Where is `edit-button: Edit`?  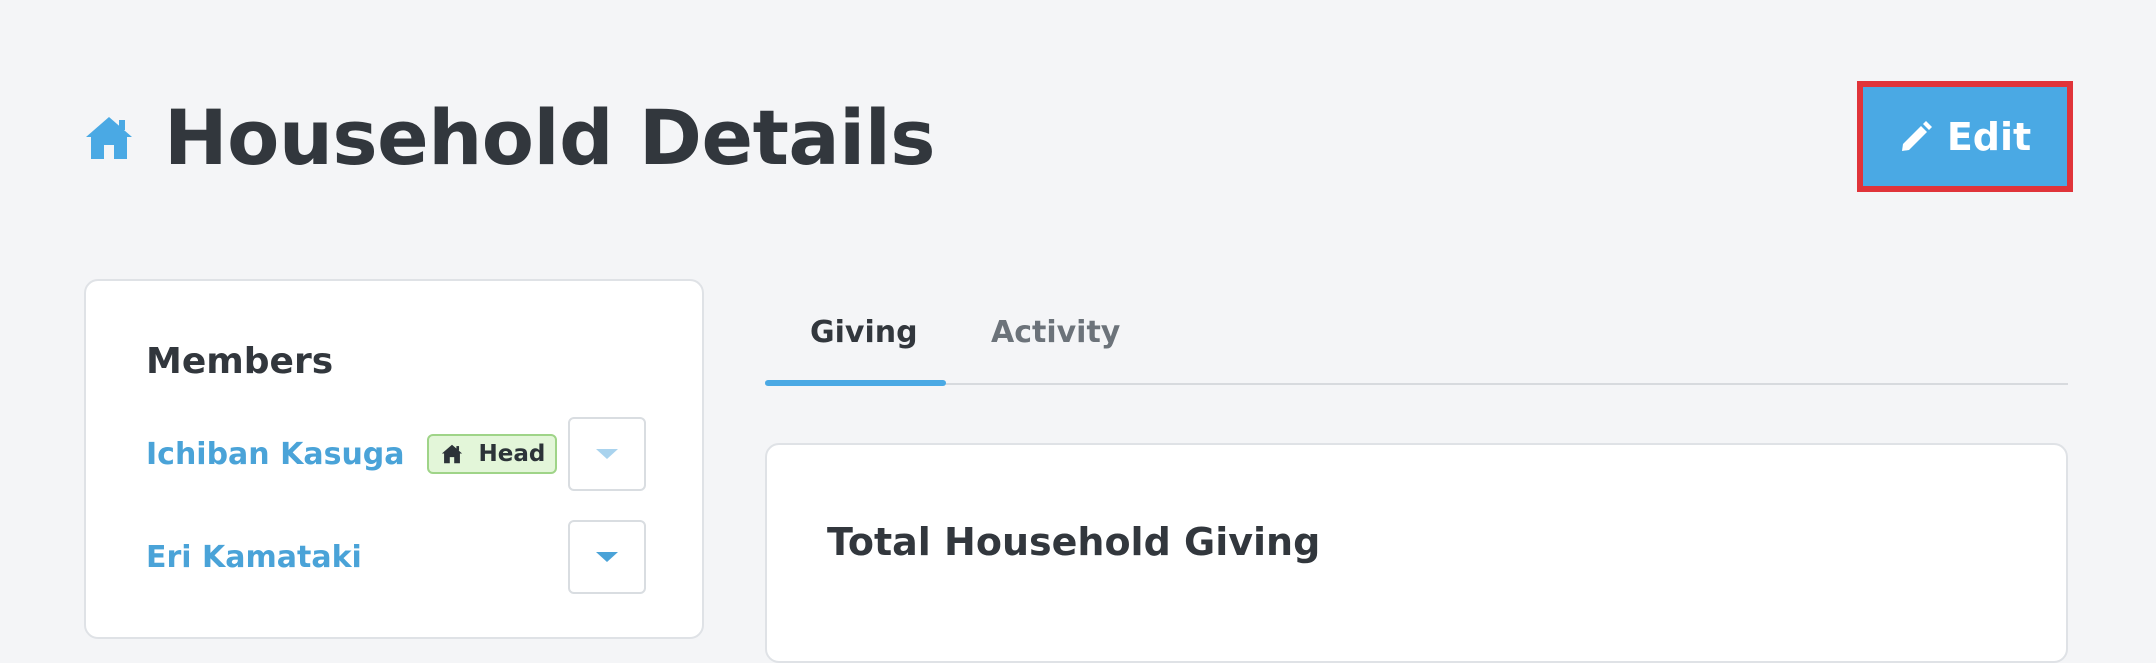
edit-button: Edit is located at coordinates (1965, 136).